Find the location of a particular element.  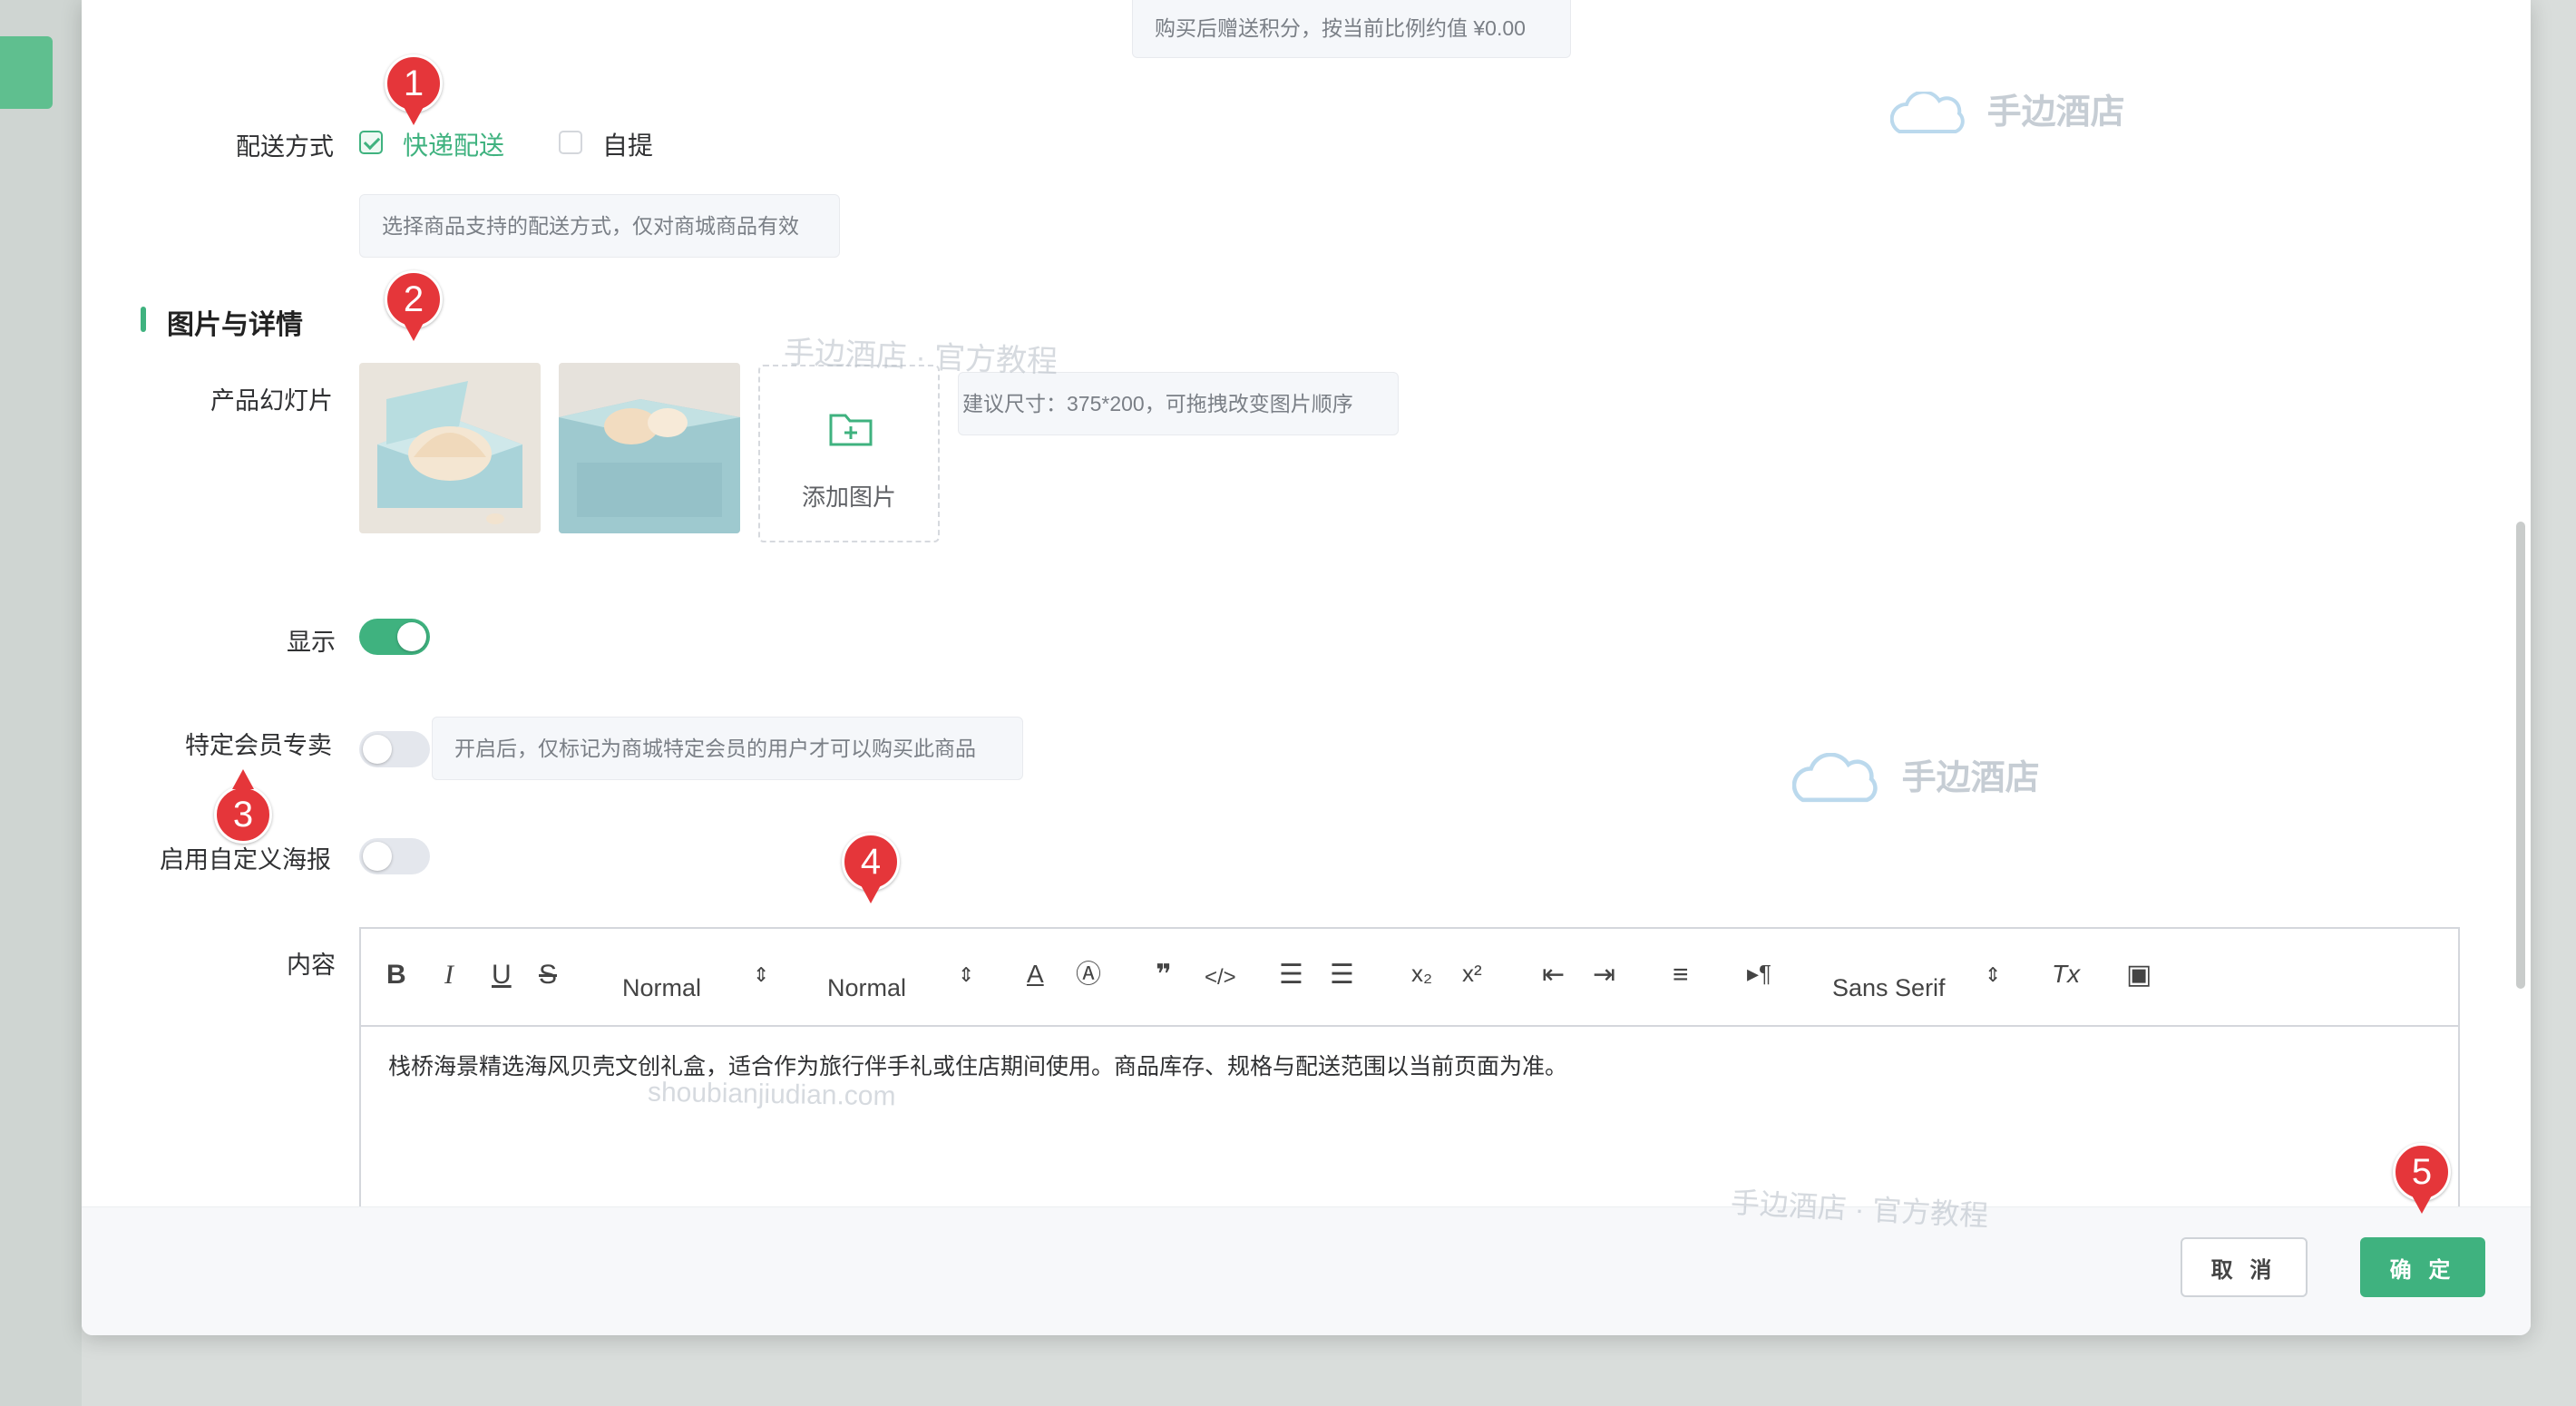

outdent-icon: ⇤ is located at coordinates (1553, 975).